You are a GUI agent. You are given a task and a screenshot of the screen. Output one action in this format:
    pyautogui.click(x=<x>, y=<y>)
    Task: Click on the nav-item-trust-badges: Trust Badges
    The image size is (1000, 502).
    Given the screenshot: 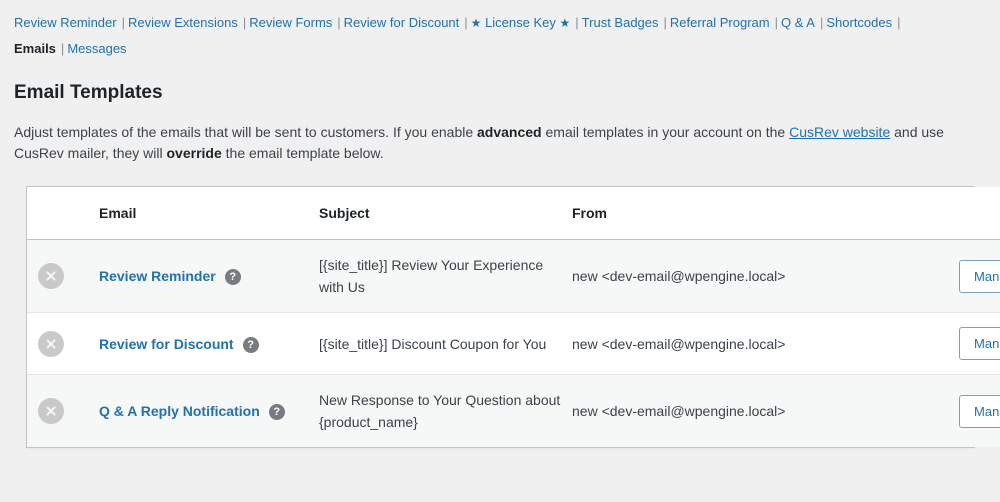 What is the action you would take?
    pyautogui.click(x=620, y=22)
    